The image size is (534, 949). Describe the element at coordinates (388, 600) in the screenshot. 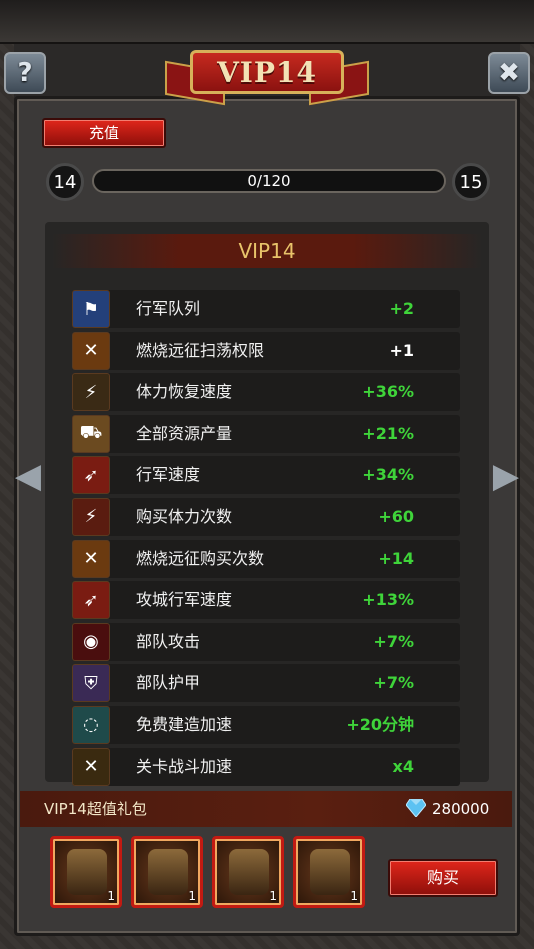

I see `privilege-value: +13%` at that location.